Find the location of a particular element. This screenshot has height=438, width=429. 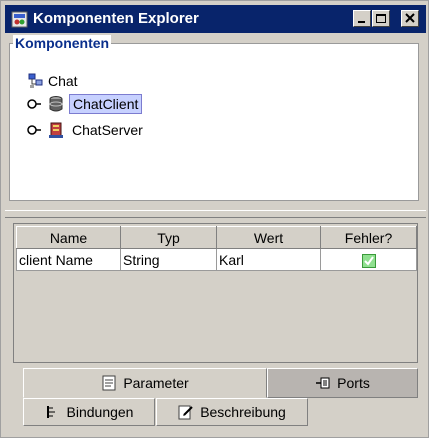

close-button is located at coordinates (410, 18).